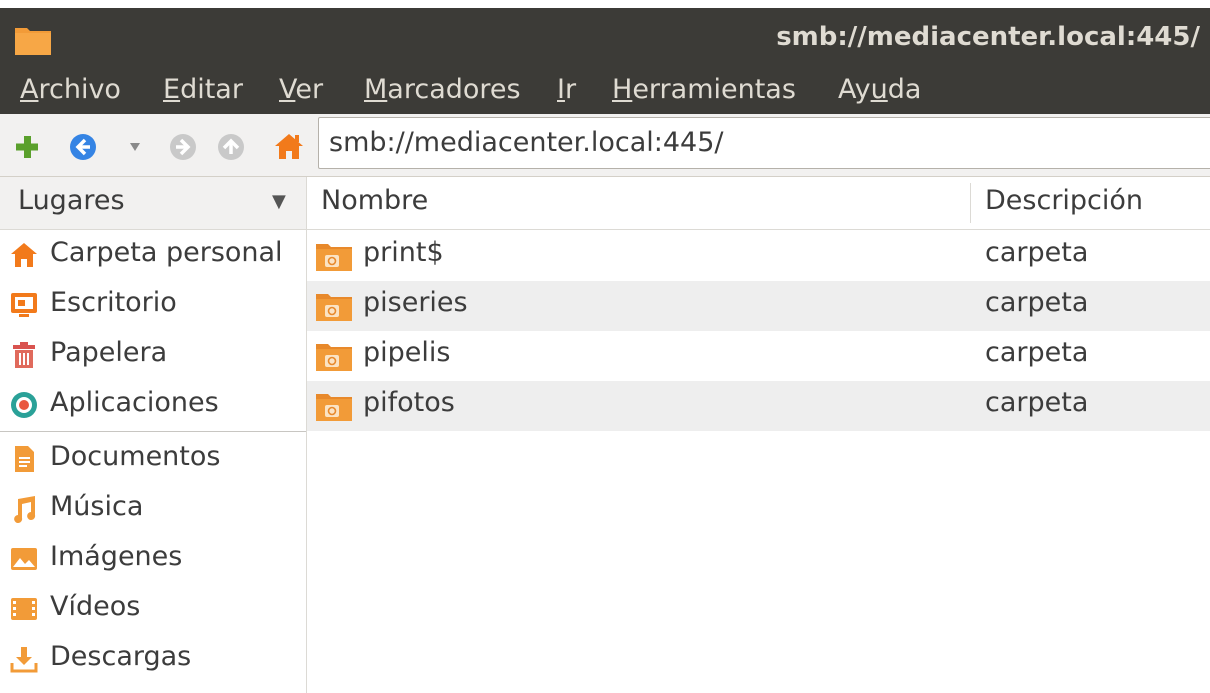 The width and height of the screenshot is (1210, 693). I want to click on documents-icon, so click(24, 459).